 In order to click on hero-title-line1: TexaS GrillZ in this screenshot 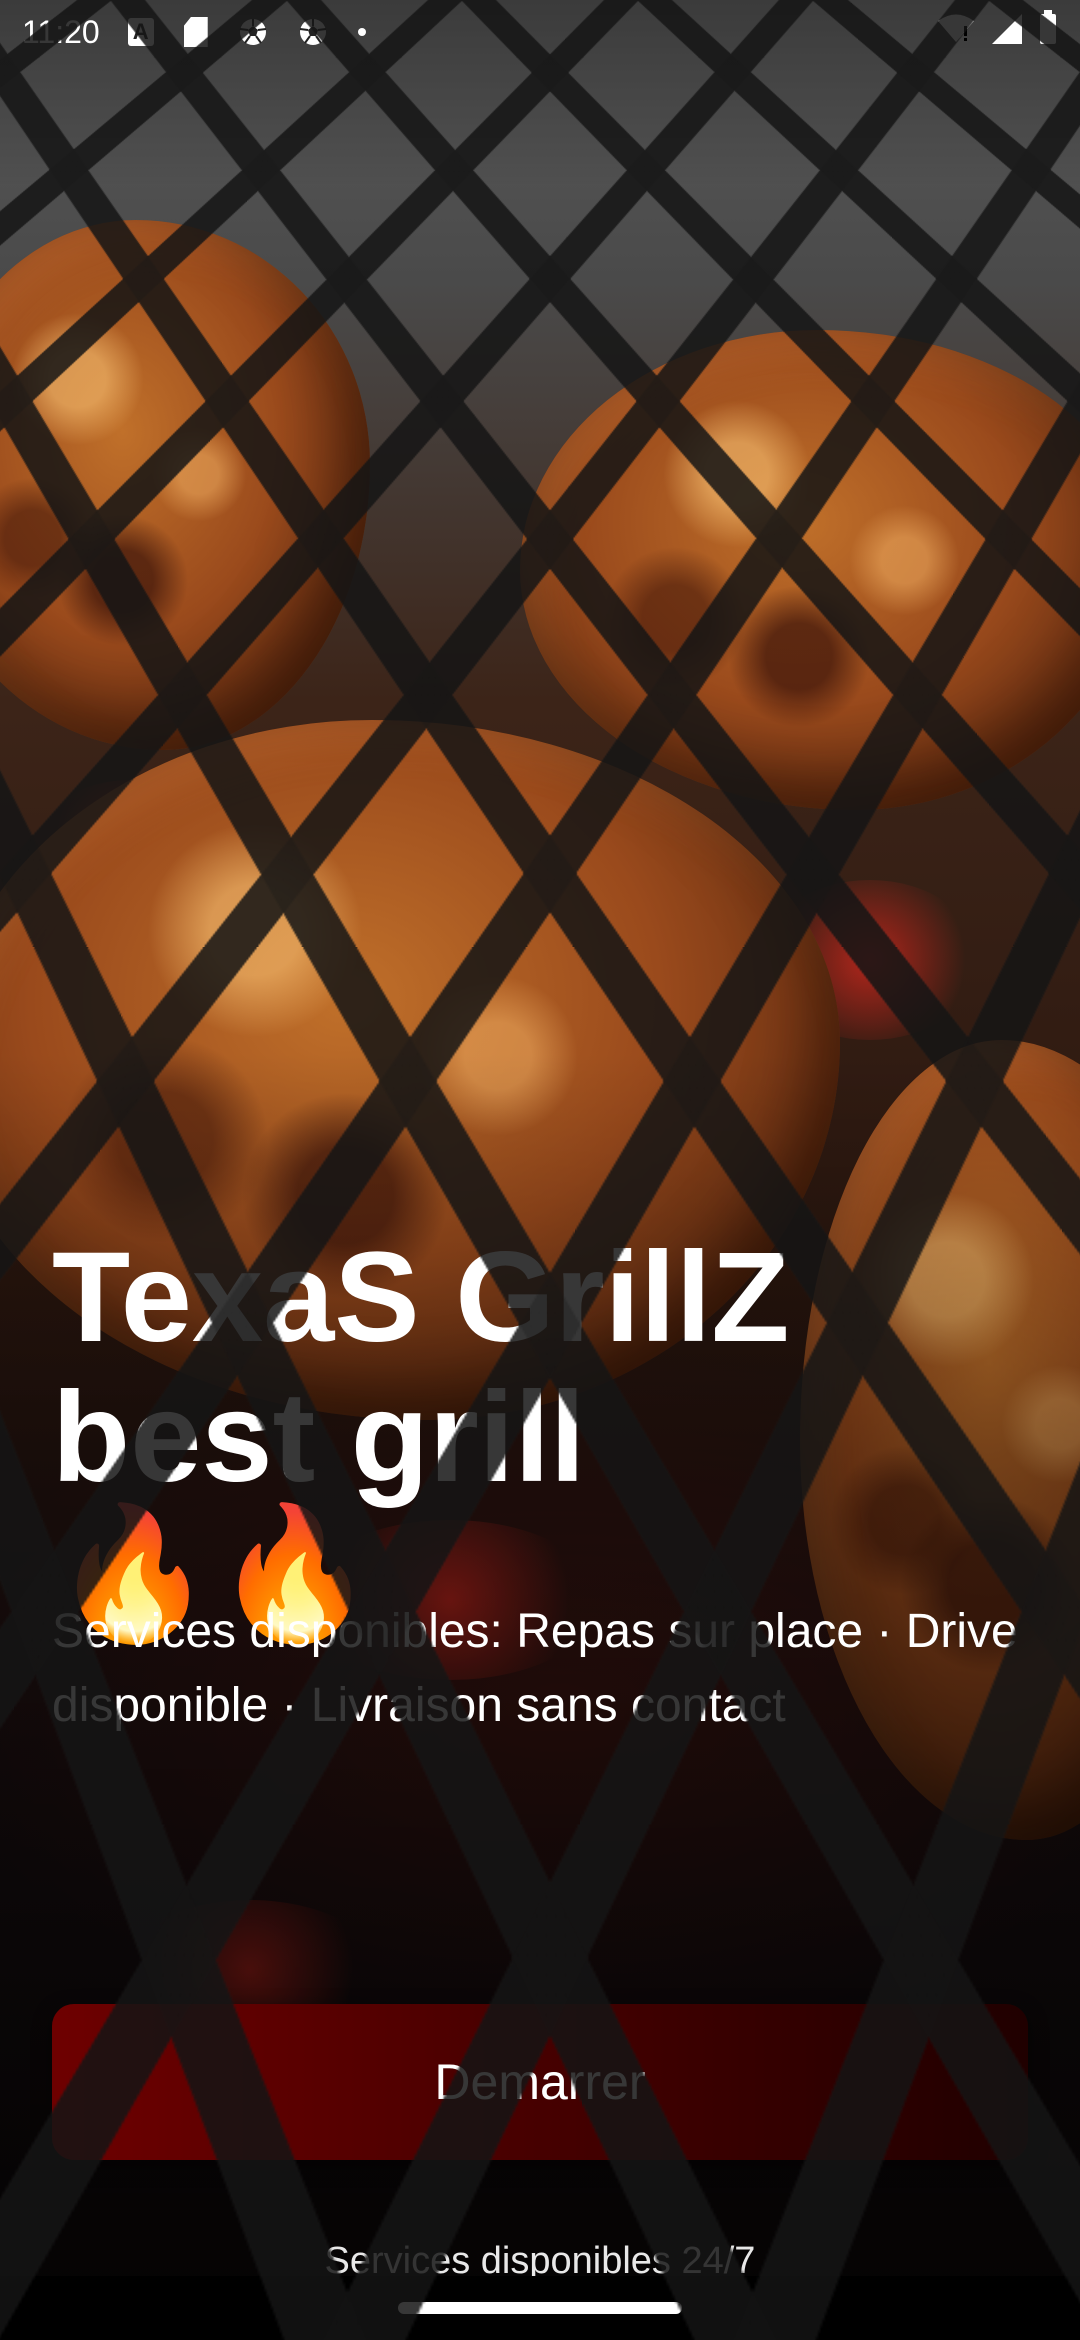, I will do `click(421, 1297)`.